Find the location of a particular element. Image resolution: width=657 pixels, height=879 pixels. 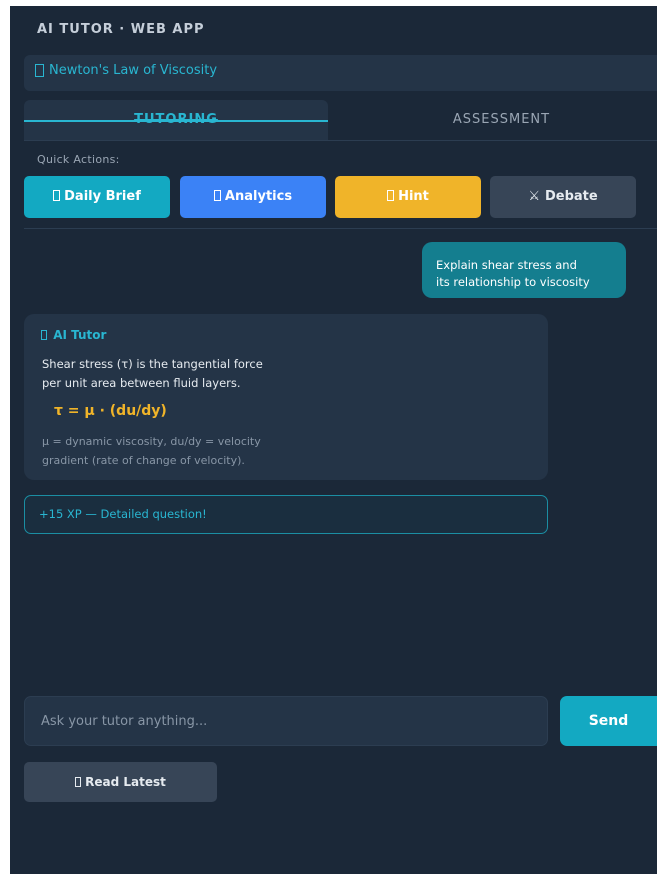

ai-note-line: gradient (rate of change of velocity). is located at coordinates (143, 460).